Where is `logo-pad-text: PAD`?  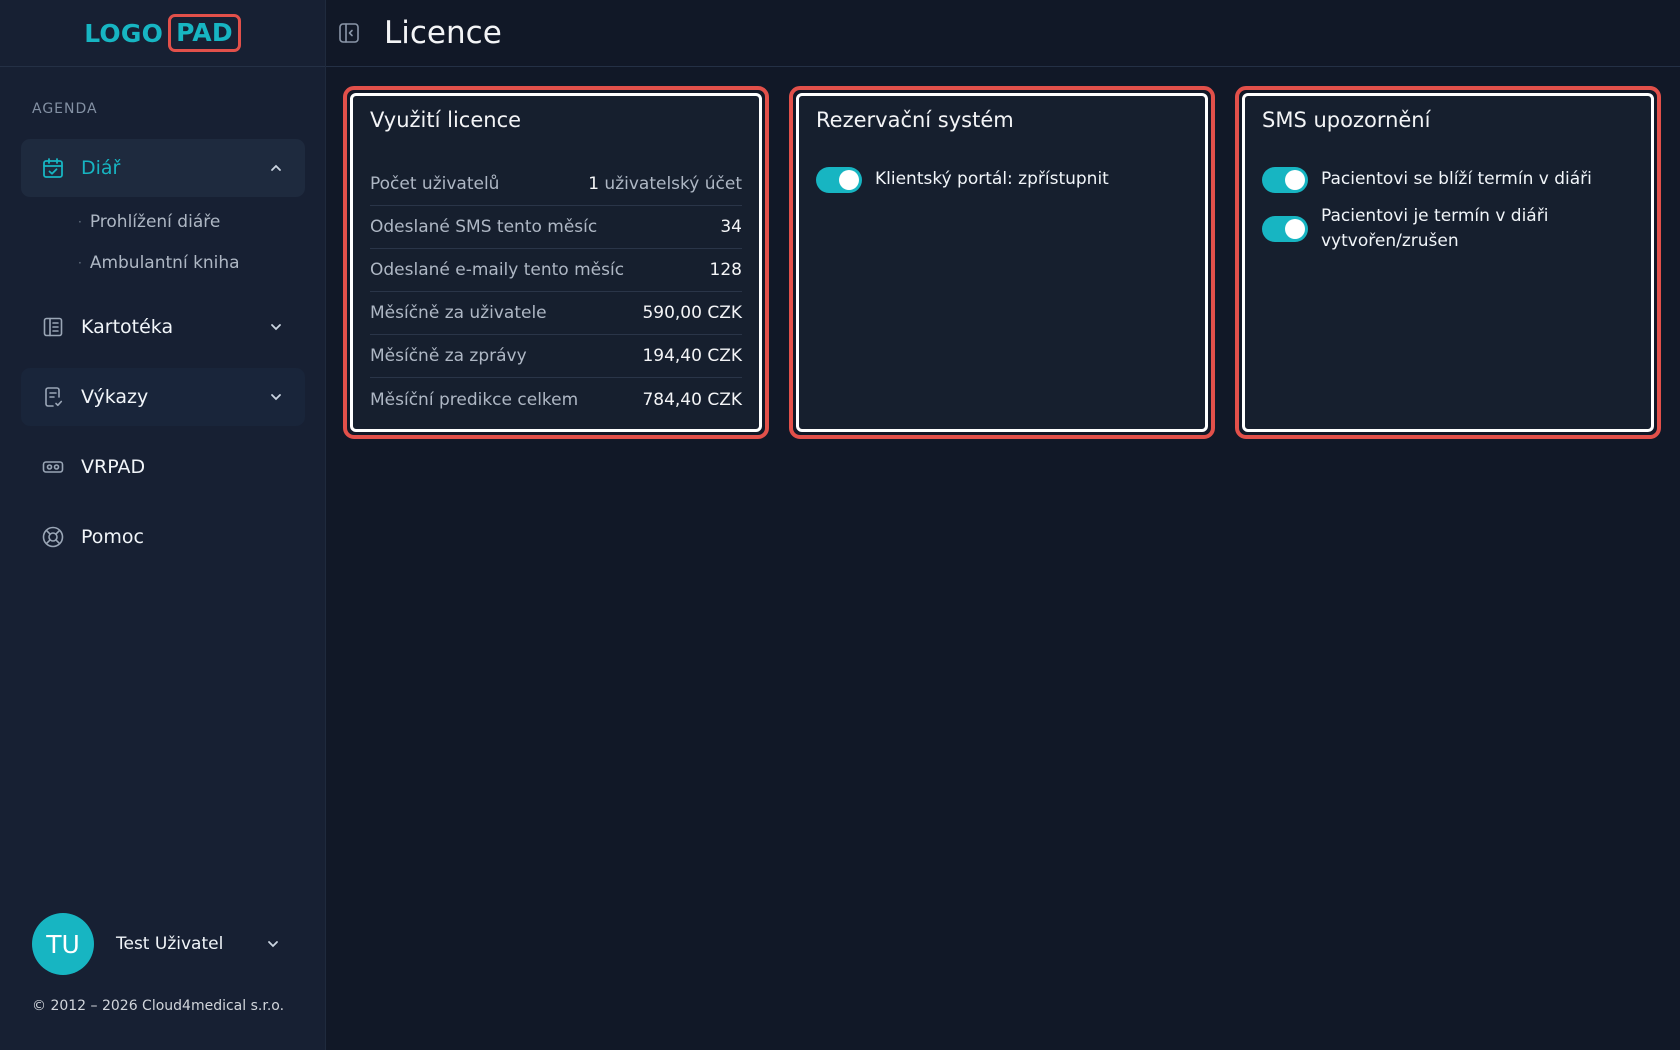
logo-pad-text: PAD is located at coordinates (204, 33).